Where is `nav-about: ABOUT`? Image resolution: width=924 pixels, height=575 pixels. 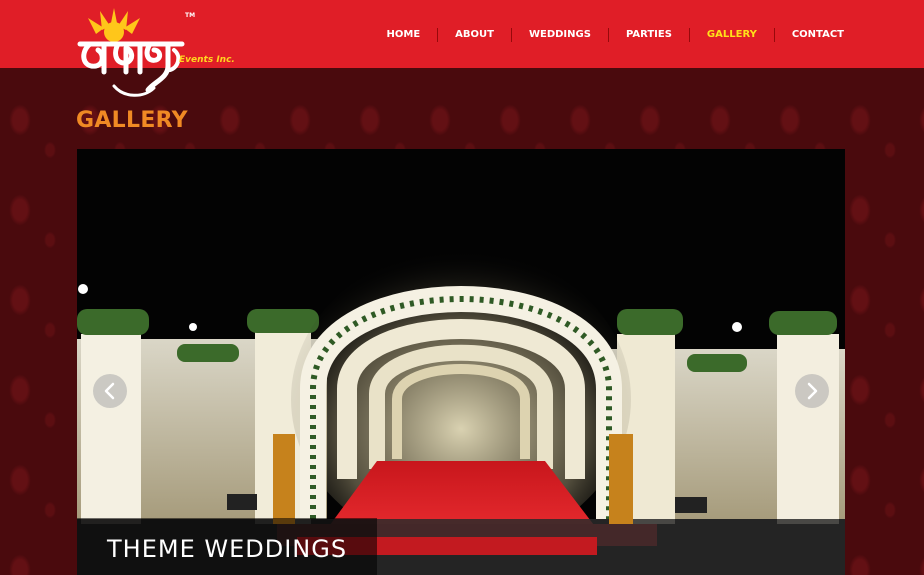
nav-about: ABOUT is located at coordinates (474, 35).